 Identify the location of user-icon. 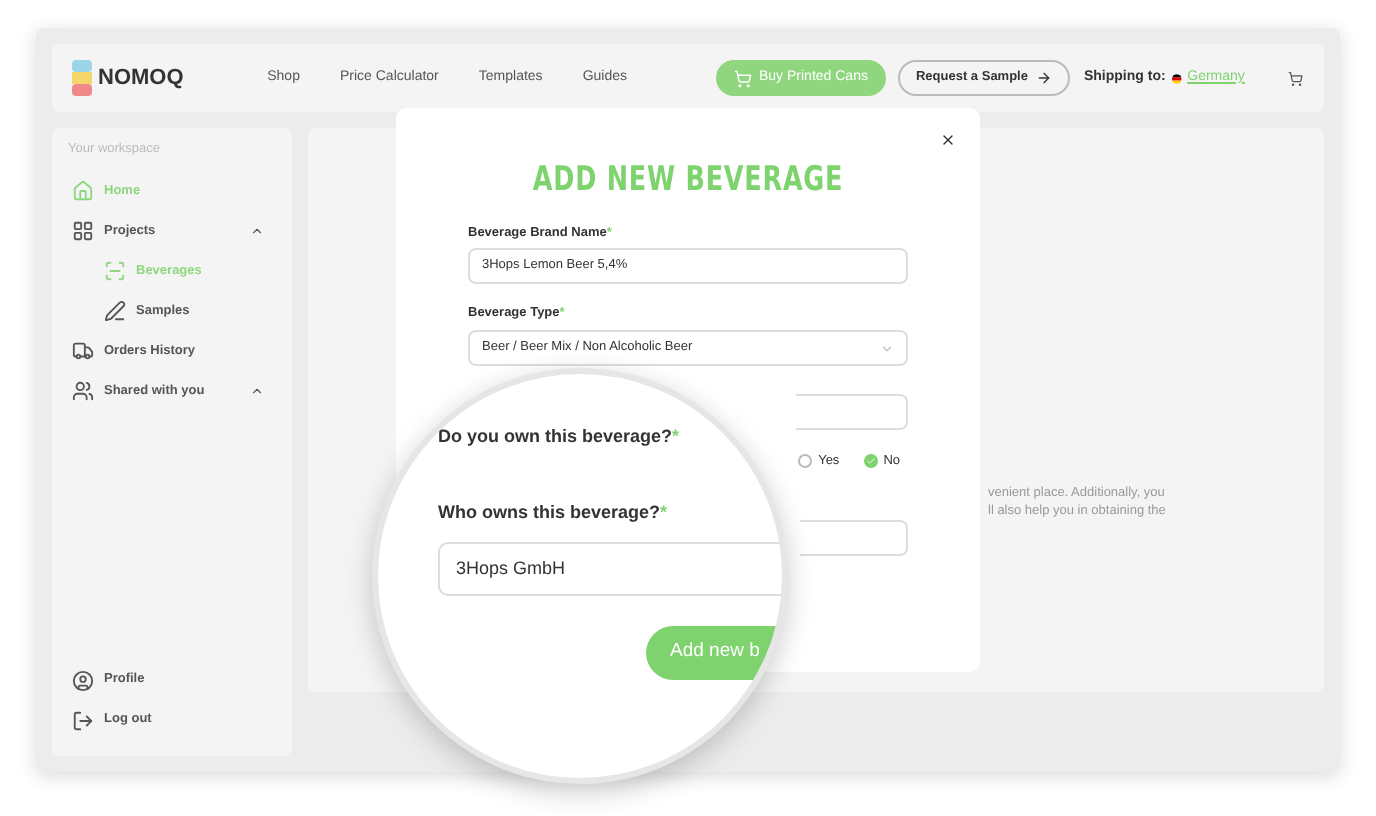
(83, 680).